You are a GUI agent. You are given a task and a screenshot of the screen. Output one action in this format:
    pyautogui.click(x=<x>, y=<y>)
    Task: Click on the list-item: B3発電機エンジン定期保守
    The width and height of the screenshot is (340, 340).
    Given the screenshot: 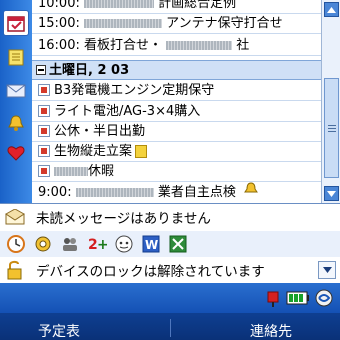 What is the action you would take?
    pyautogui.click(x=176, y=91)
    